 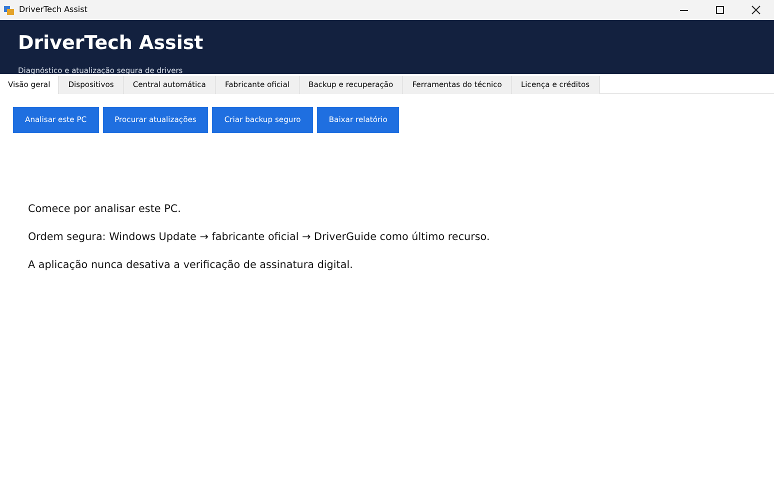 What do you see at coordinates (104, 209) in the screenshot?
I see `info-text: Comece por analisar este PC.` at bounding box center [104, 209].